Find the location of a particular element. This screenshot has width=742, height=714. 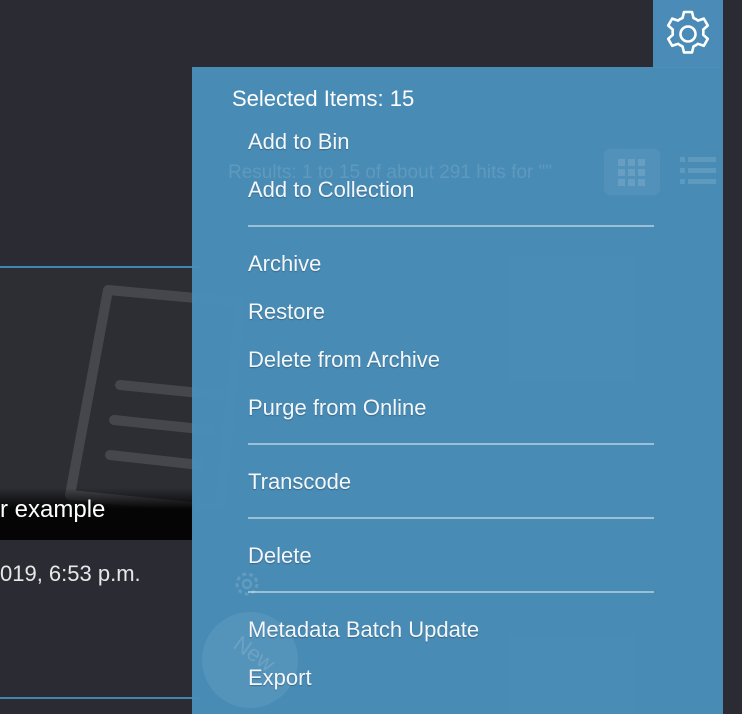

asset-title: r example is located at coordinates (53, 509).